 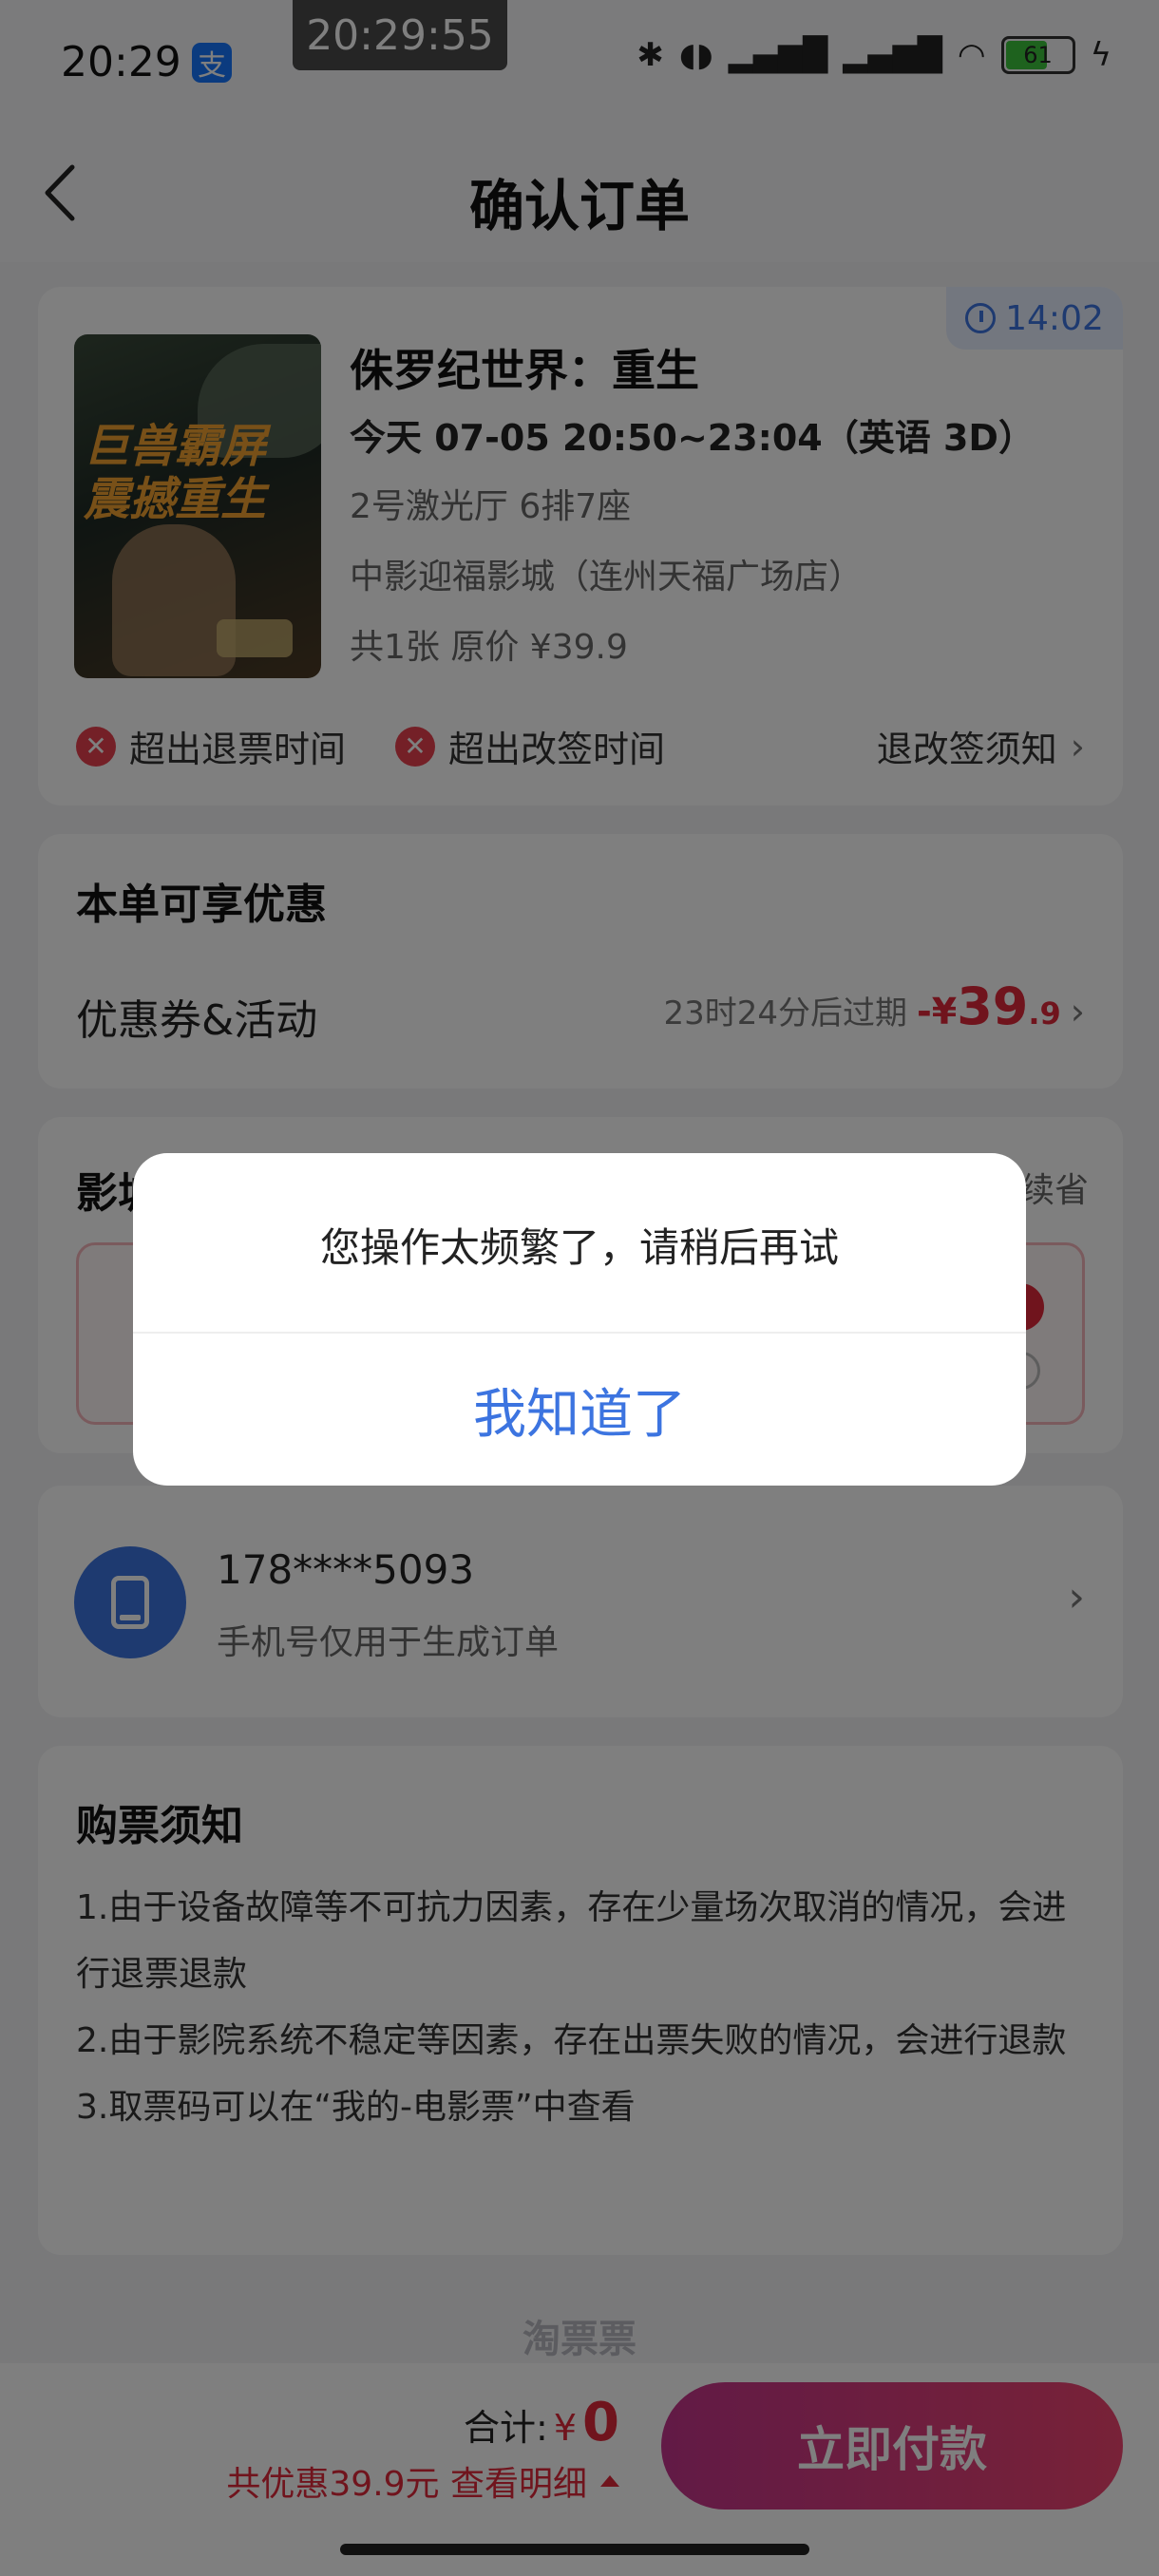 I want to click on dialog-ok-button: 我知道了, so click(x=579, y=1410).